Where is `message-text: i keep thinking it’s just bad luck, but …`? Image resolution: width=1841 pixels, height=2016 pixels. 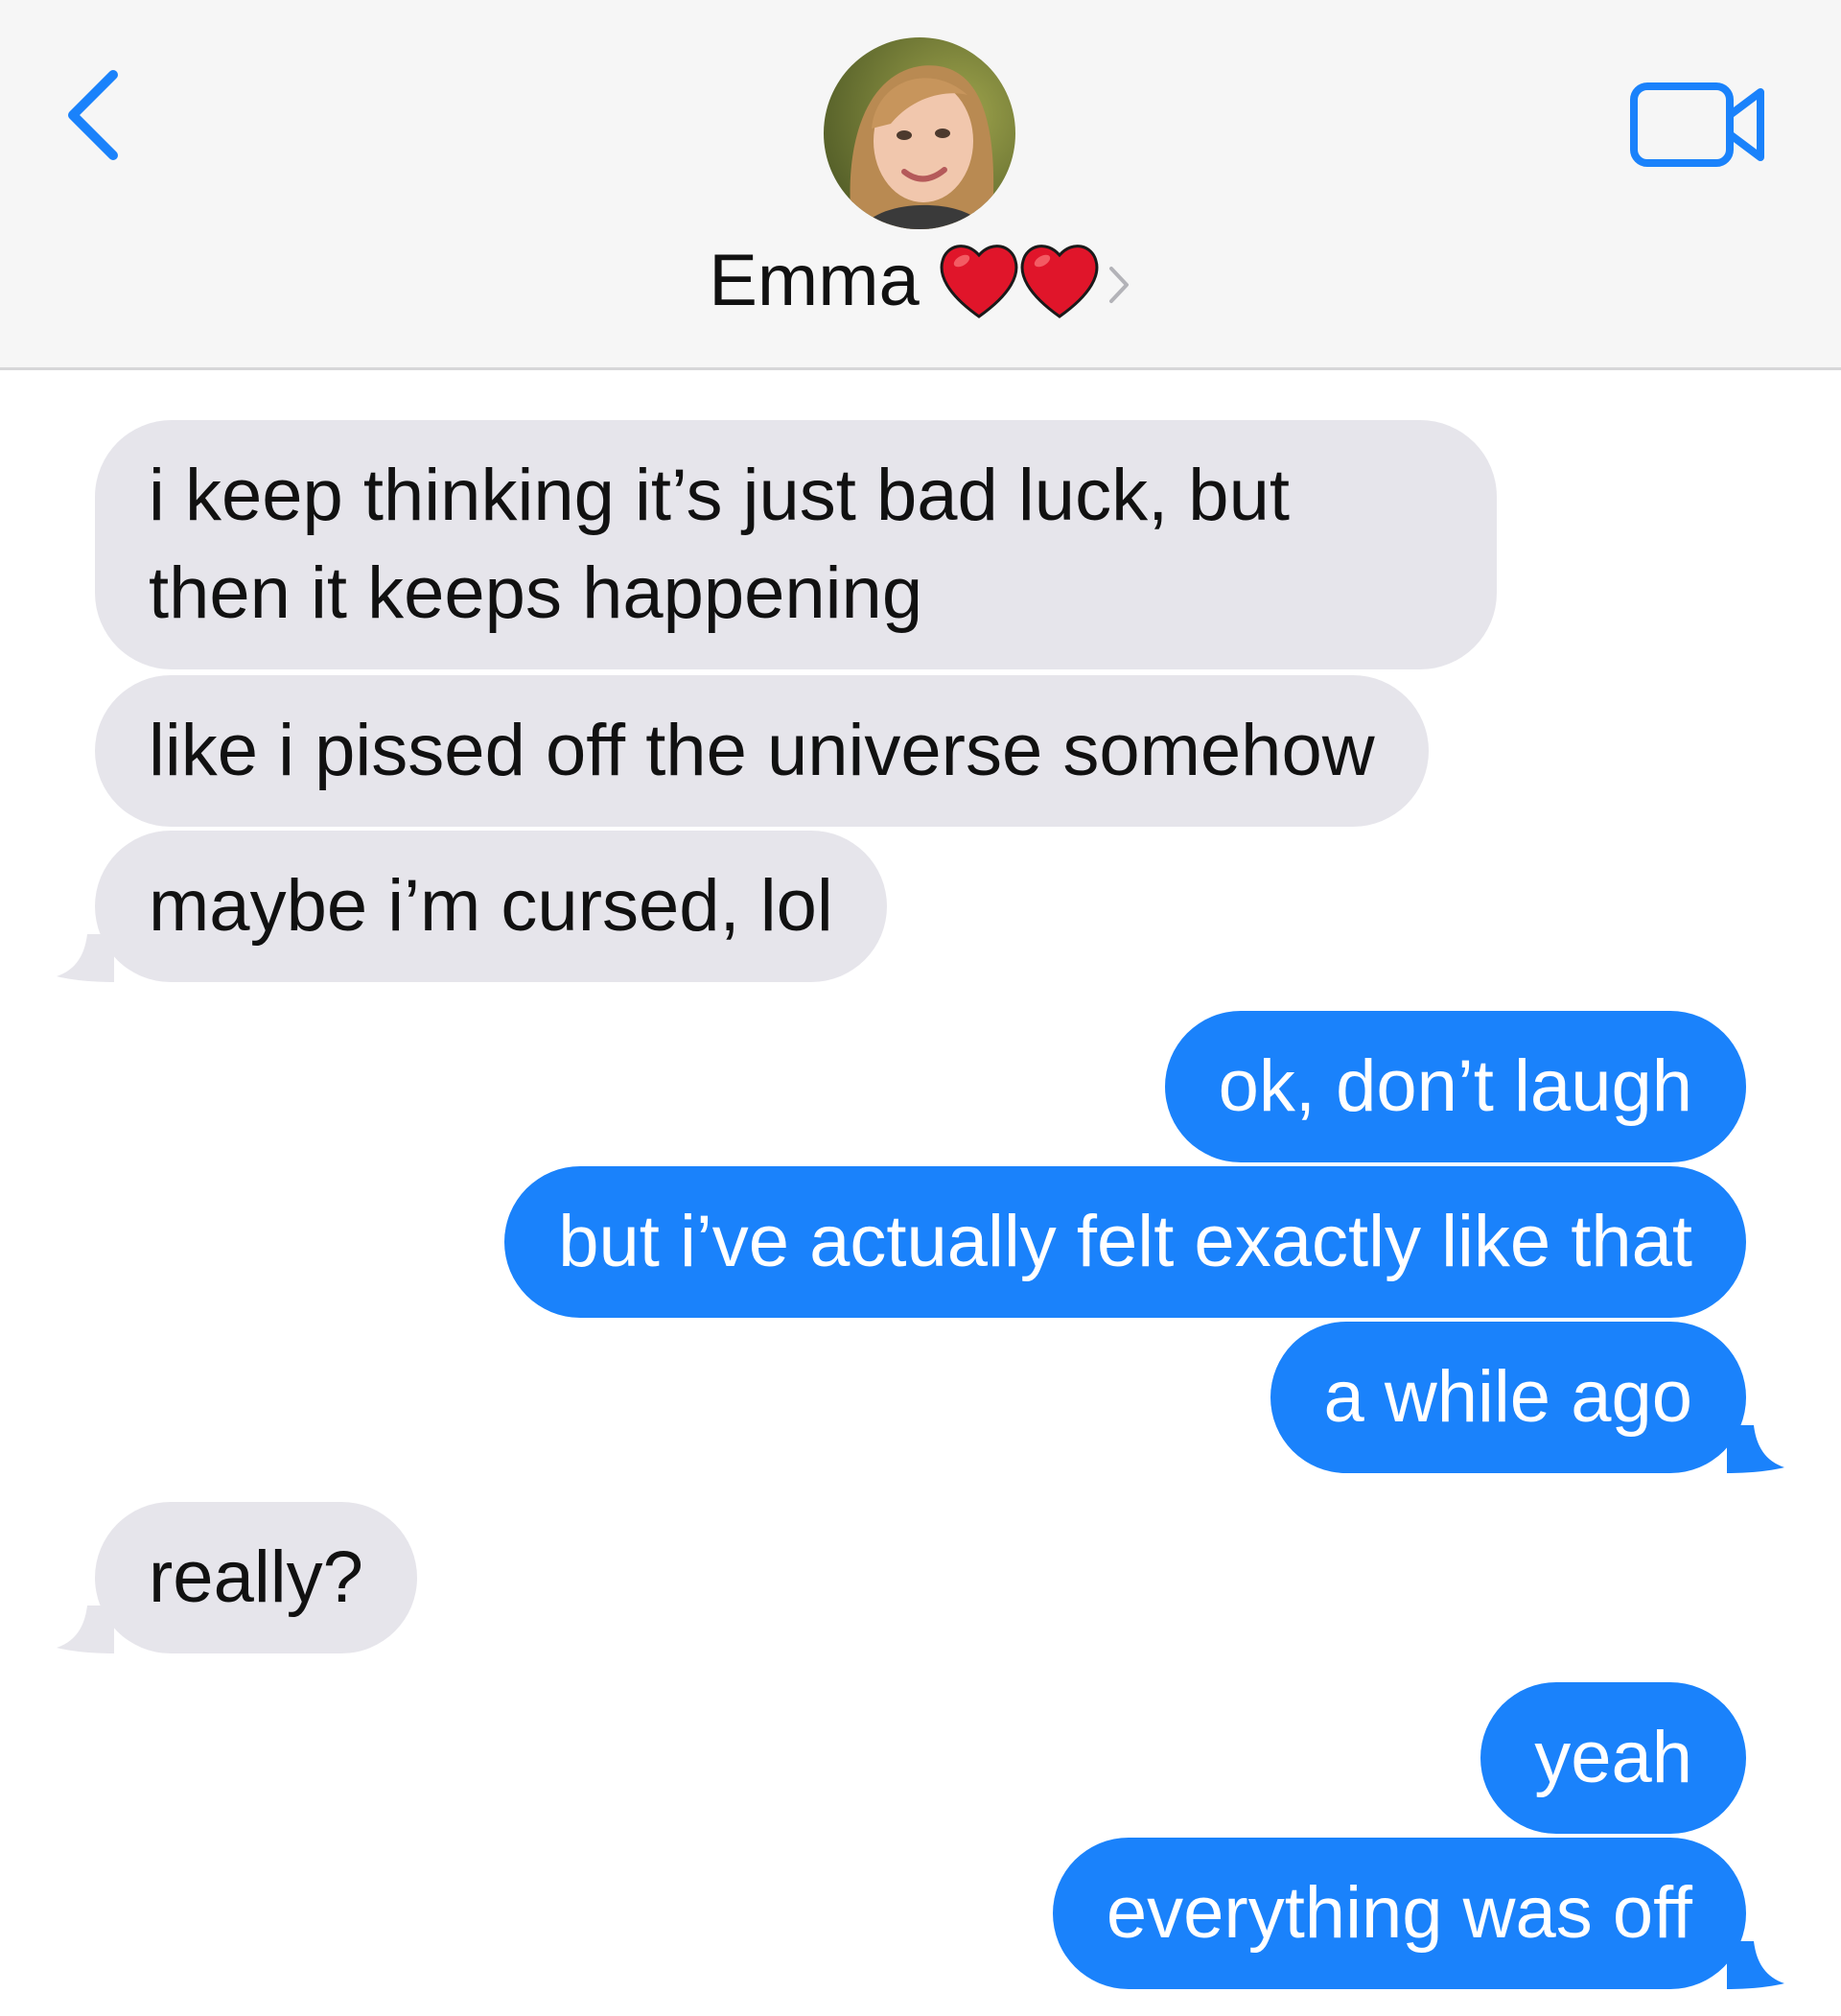 message-text: i keep thinking it’s just bad luck, but … is located at coordinates (719, 544).